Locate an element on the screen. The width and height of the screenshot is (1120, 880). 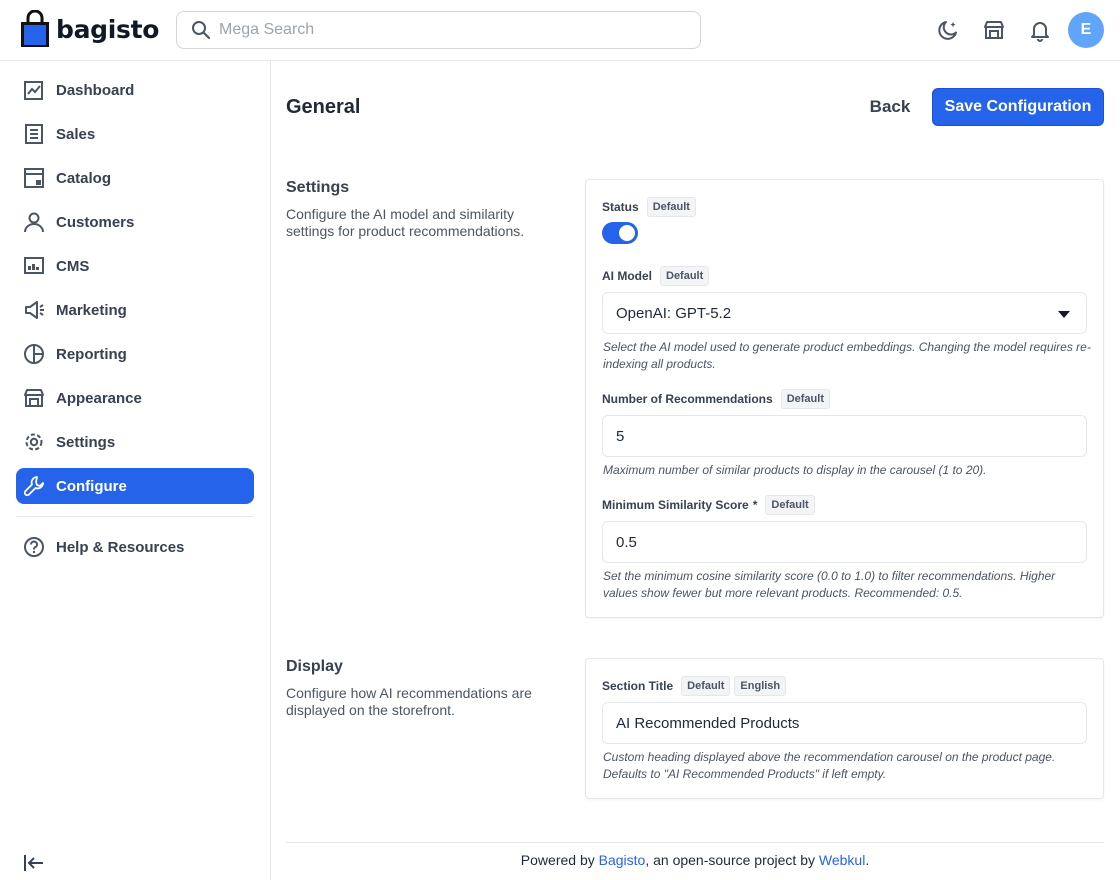
num-recommendations-field is located at coordinates (844, 436).